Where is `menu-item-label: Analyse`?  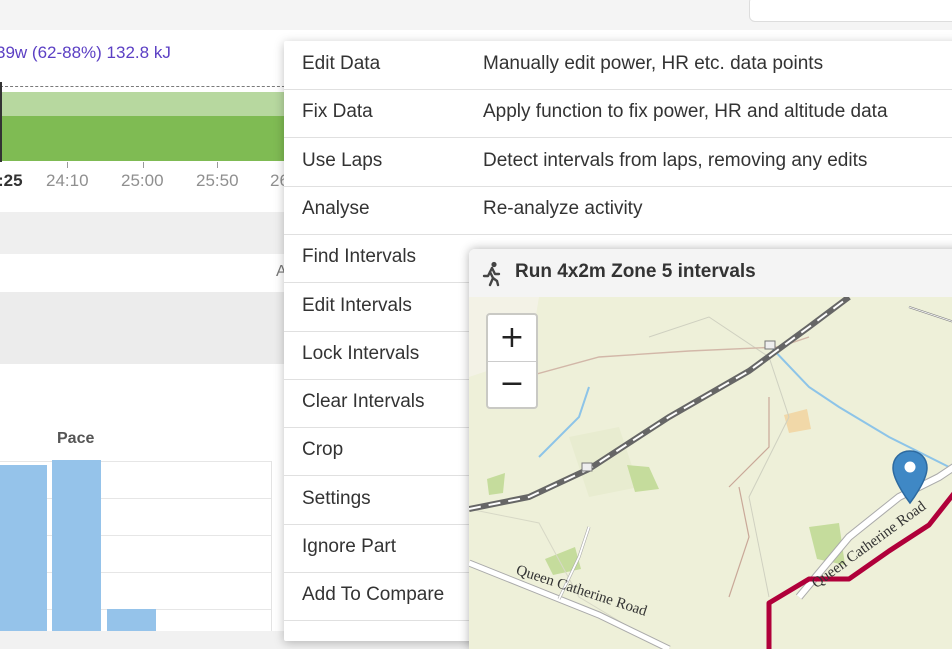 menu-item-label: Analyse is located at coordinates (336, 208).